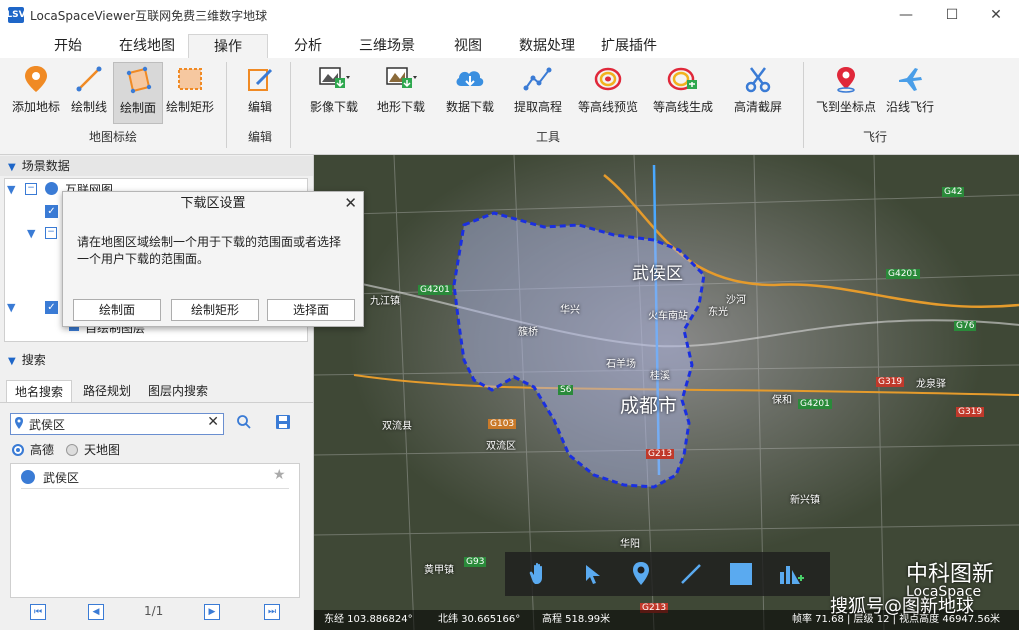  Describe the element at coordinates (156, 402) in the screenshot. I see `divider` at that location.